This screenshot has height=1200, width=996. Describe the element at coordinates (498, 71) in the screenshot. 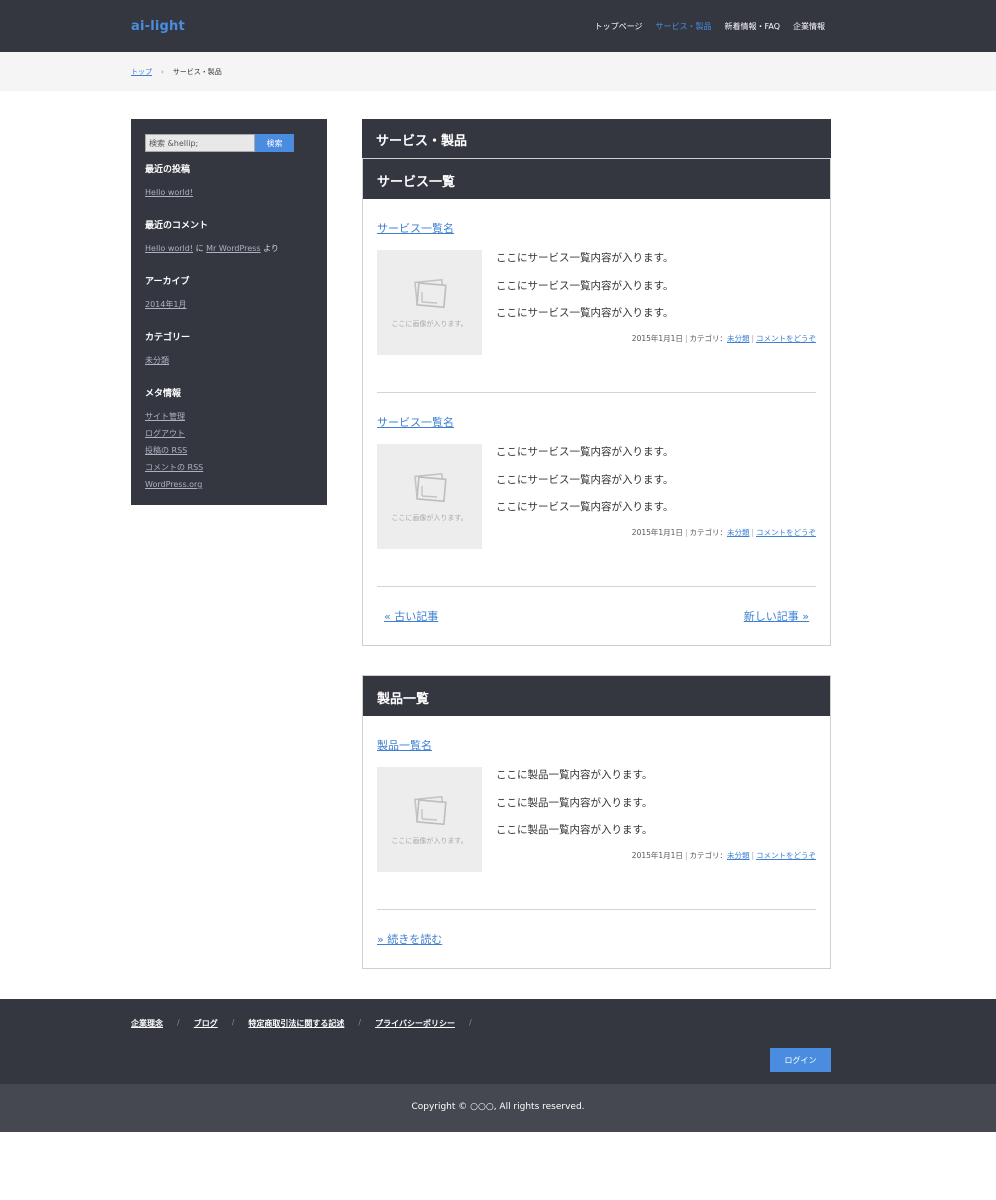

I see `breadcrumb-bar: トップ › サービス・製品` at that location.